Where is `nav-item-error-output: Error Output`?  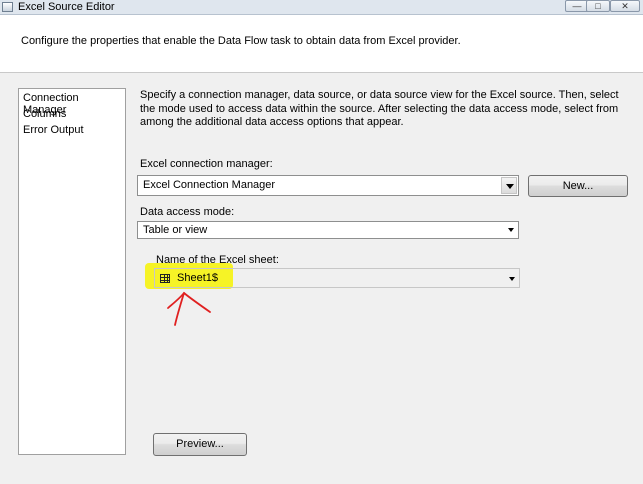 nav-item-error-output: Error Output is located at coordinates (53, 130).